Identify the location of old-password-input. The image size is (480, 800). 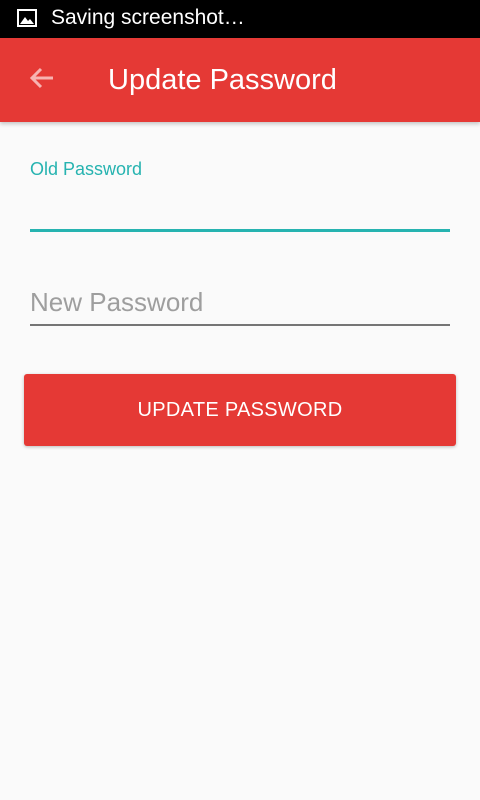
(240, 209).